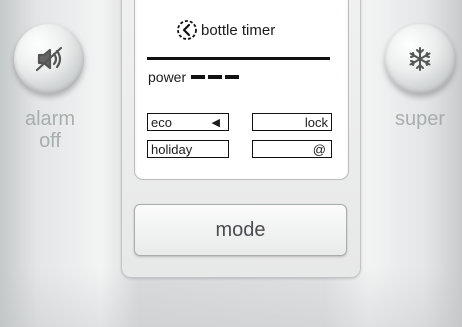 This screenshot has width=462, height=327. I want to click on lock-label: lock, so click(316, 122).